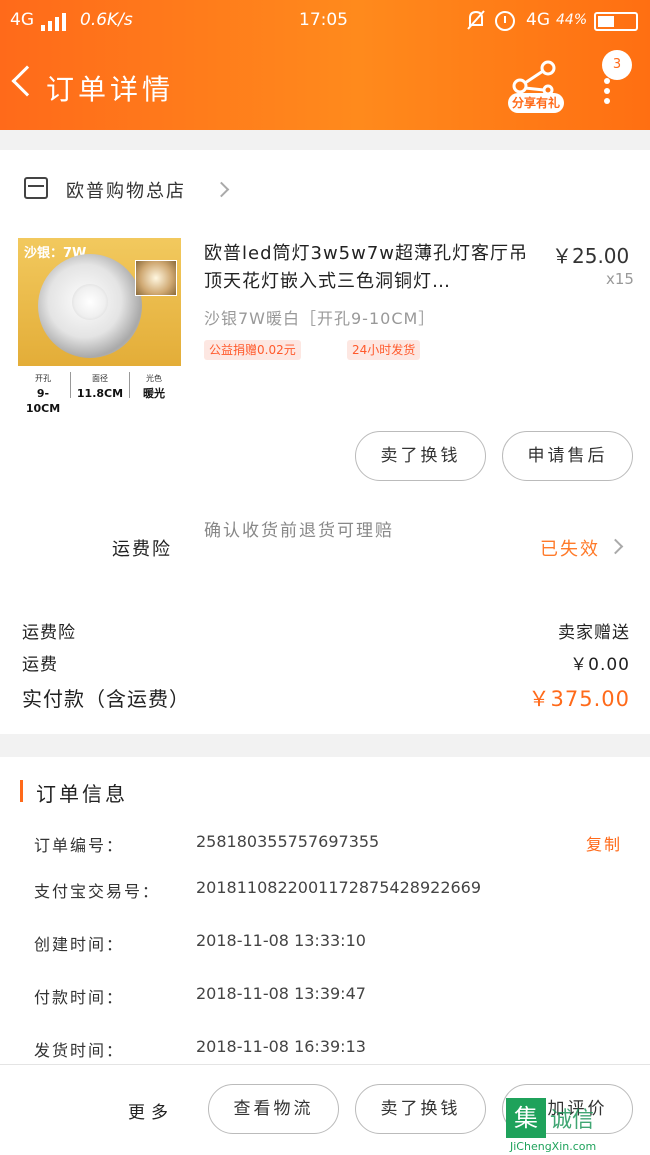  Describe the element at coordinates (607, 91) in the screenshot. I see `more-menu-icon` at that location.